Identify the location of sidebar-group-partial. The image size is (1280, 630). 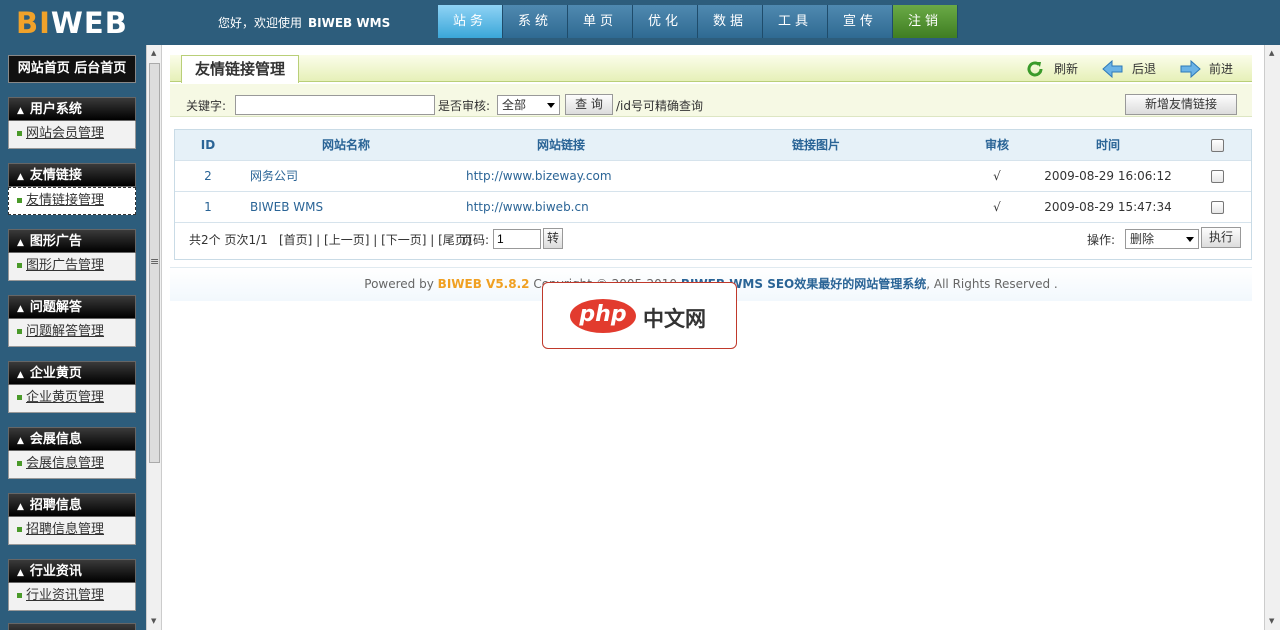
(72, 626).